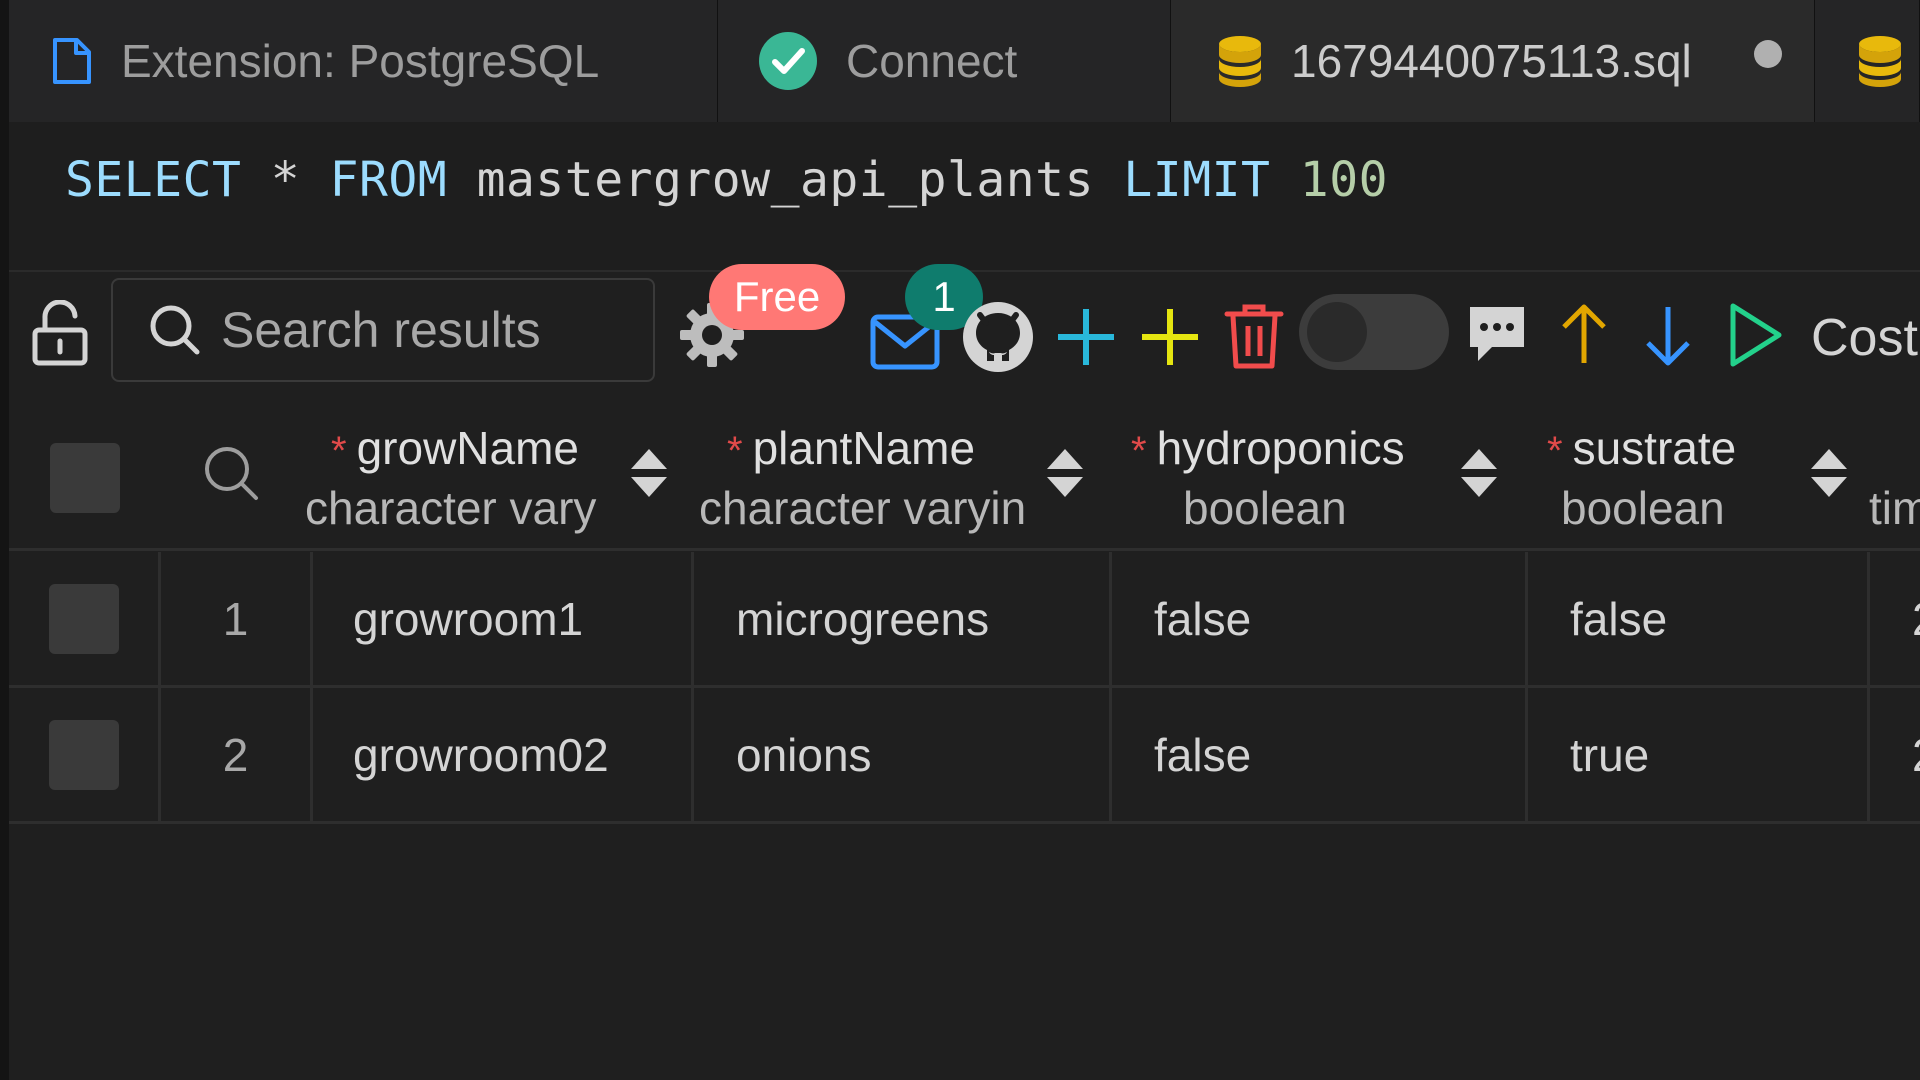 The height and width of the screenshot is (1080, 1920). What do you see at coordinates (1197, 180) in the screenshot?
I see `sql-keyword-limit: LIMIT` at bounding box center [1197, 180].